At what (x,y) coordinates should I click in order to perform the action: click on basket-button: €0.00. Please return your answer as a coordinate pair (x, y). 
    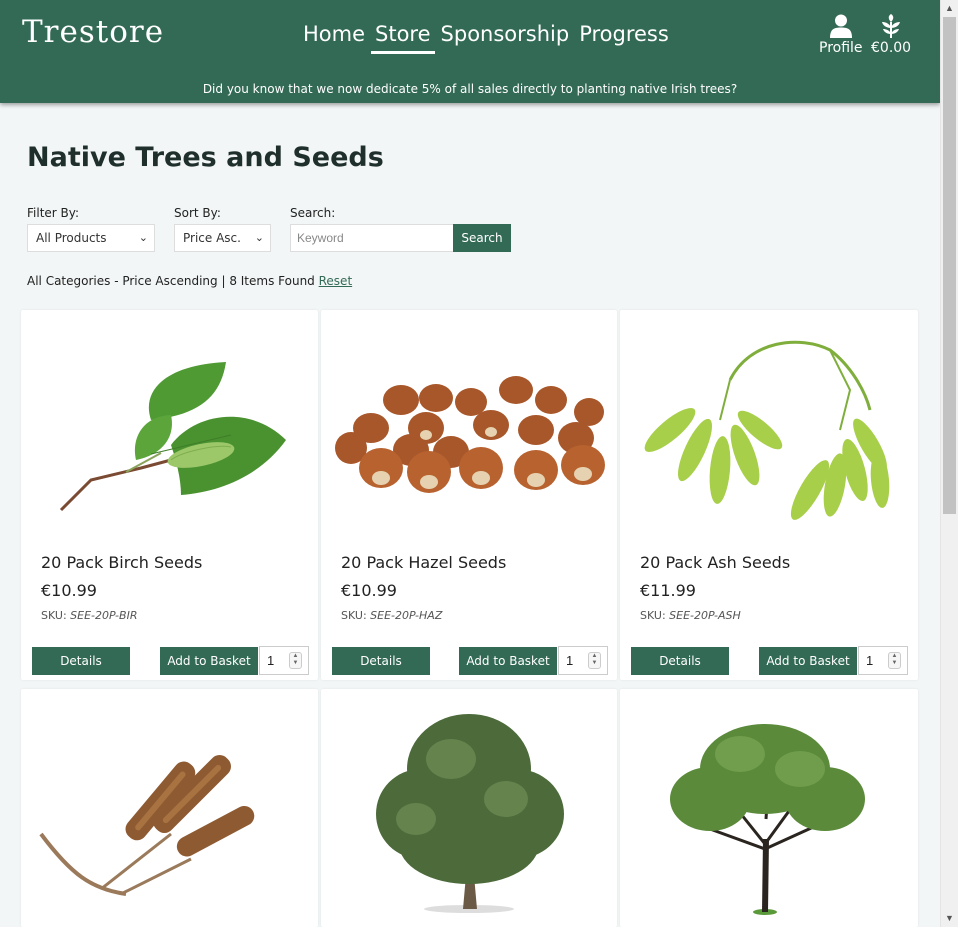
    Looking at the image, I should click on (891, 35).